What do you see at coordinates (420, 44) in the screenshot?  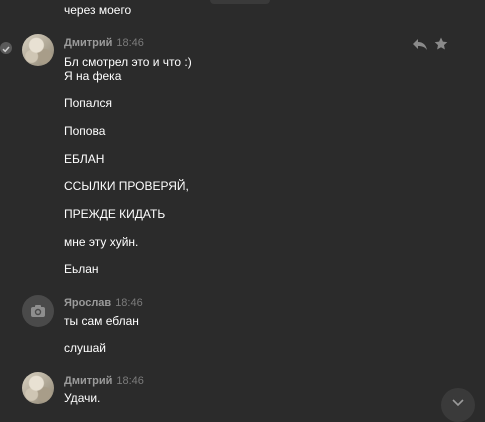 I see `reply-icon` at bounding box center [420, 44].